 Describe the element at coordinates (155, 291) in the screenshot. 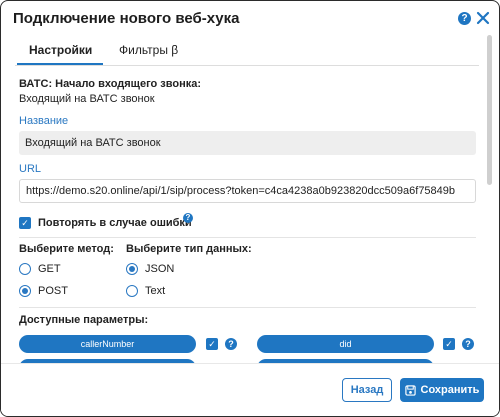

I see `data-type-text-label: Text` at that location.